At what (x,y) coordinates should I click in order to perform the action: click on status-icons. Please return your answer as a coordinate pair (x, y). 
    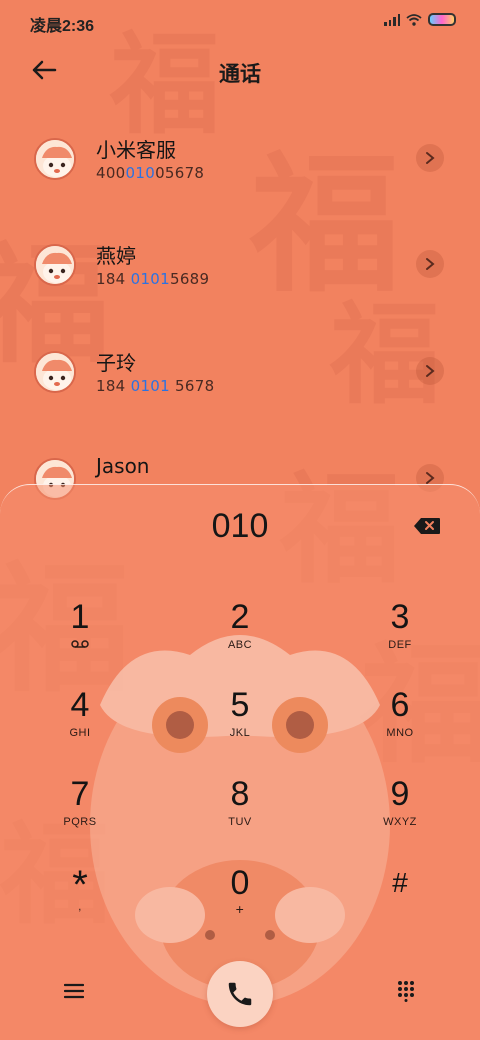
    Looking at the image, I should click on (420, 19).